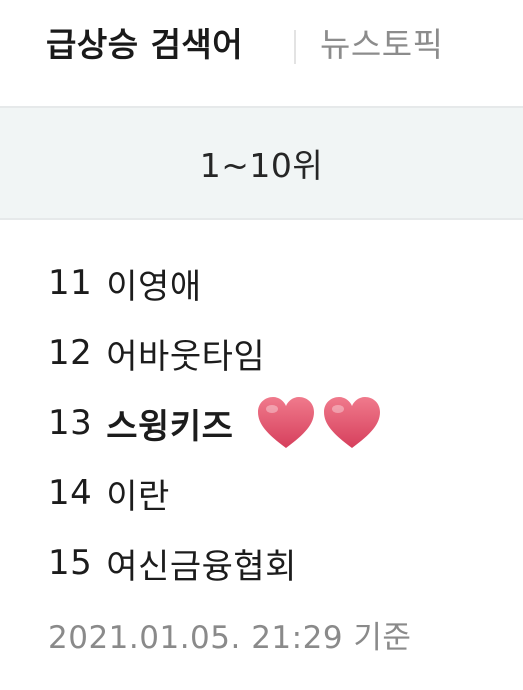 The height and width of the screenshot is (690, 523). Describe the element at coordinates (144, 45) in the screenshot. I see `tab-trending-searches: 급상승 검색어` at that location.